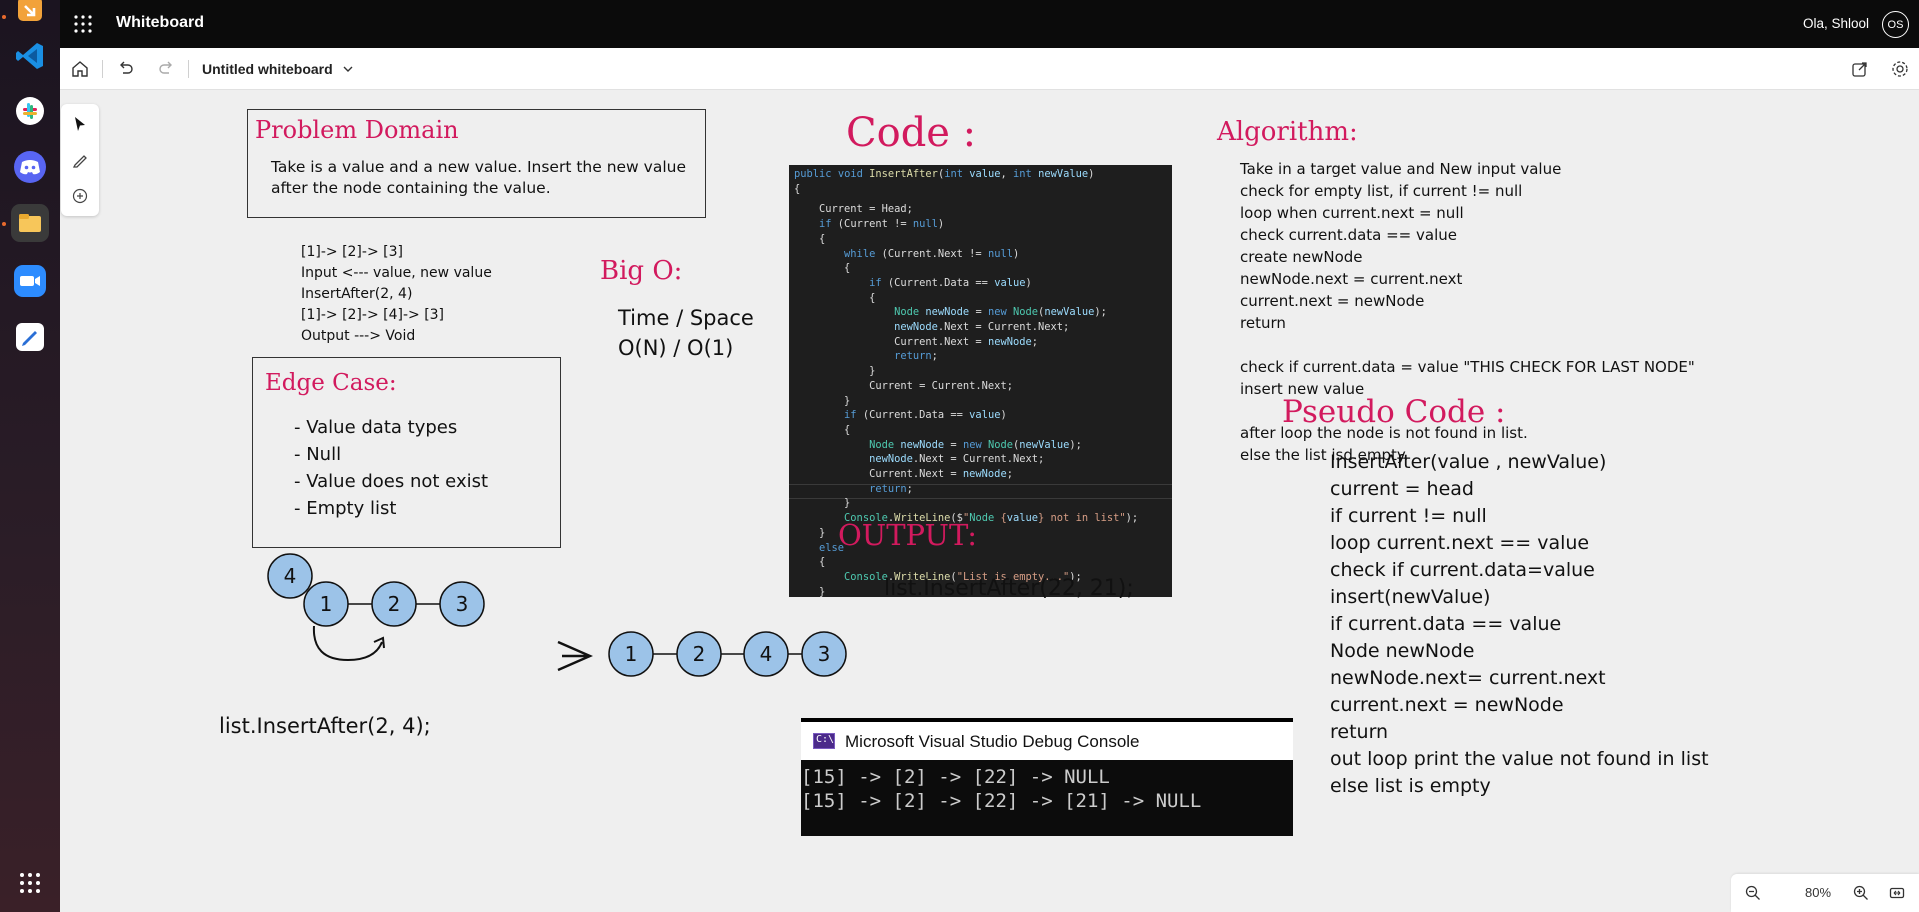  What do you see at coordinates (1394, 412) in the screenshot?
I see `pseudo-code-title: Pseudo Code :` at bounding box center [1394, 412].